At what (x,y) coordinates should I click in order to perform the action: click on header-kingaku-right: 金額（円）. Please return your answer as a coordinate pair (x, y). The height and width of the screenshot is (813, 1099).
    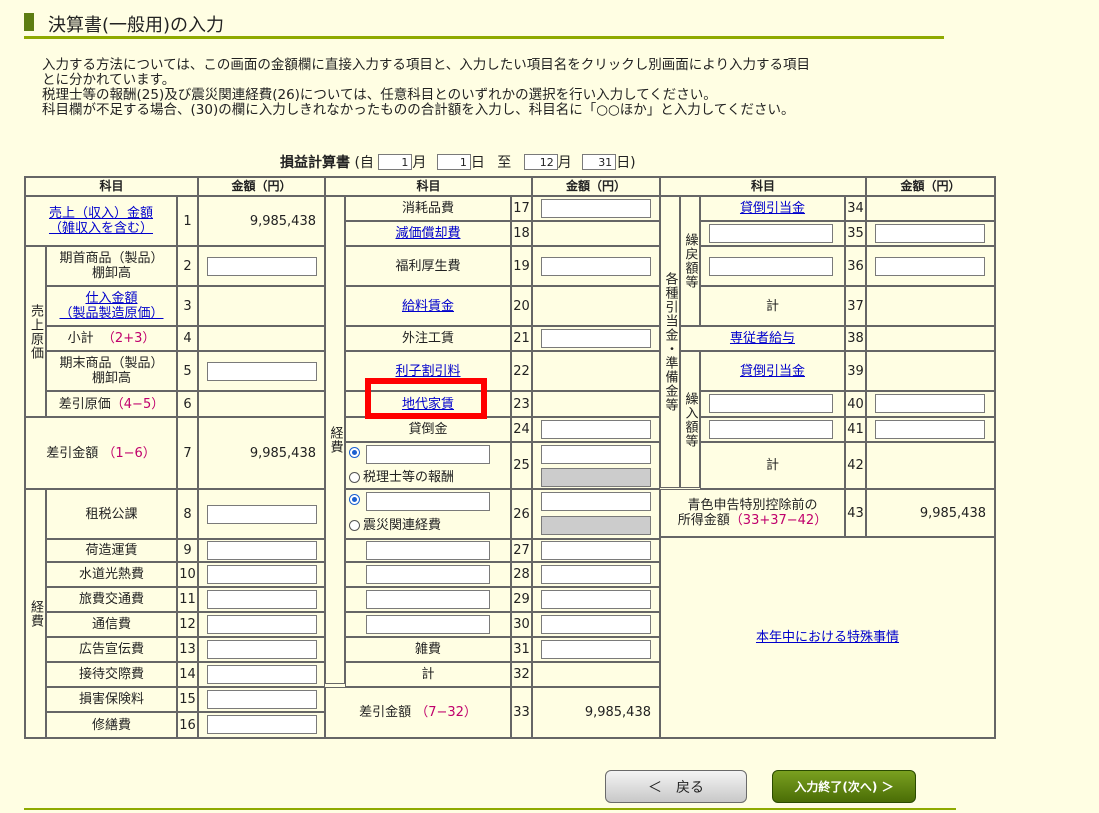
    Looking at the image, I should click on (930, 186).